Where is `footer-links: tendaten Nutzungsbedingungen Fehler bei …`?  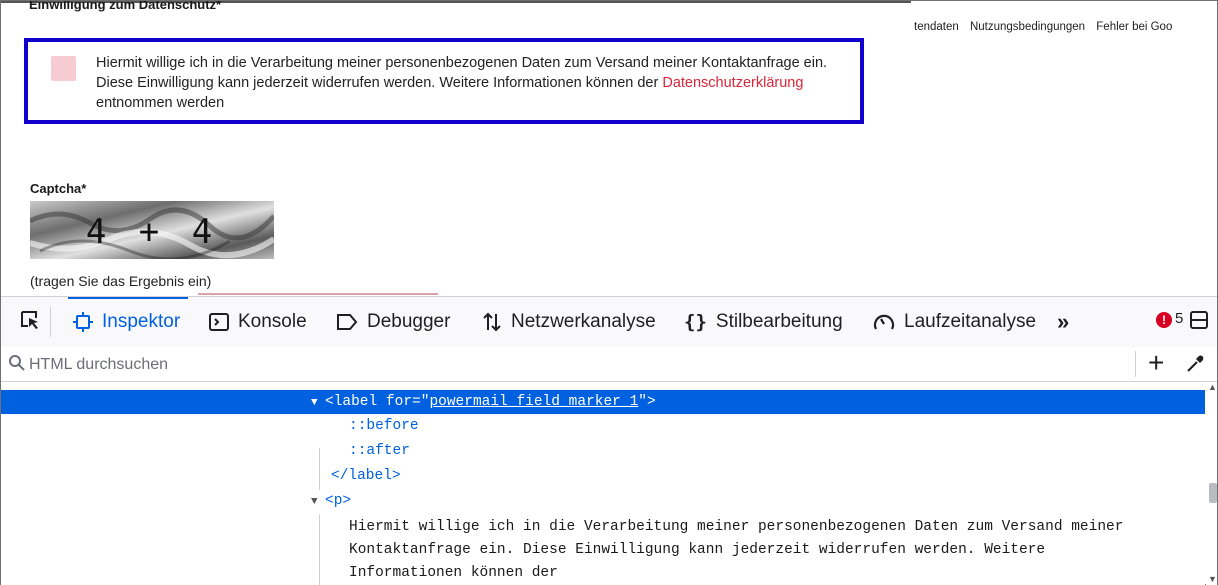 footer-links: tendaten Nutzungsbedingungen Fehler bei … is located at coordinates (1047, 27).